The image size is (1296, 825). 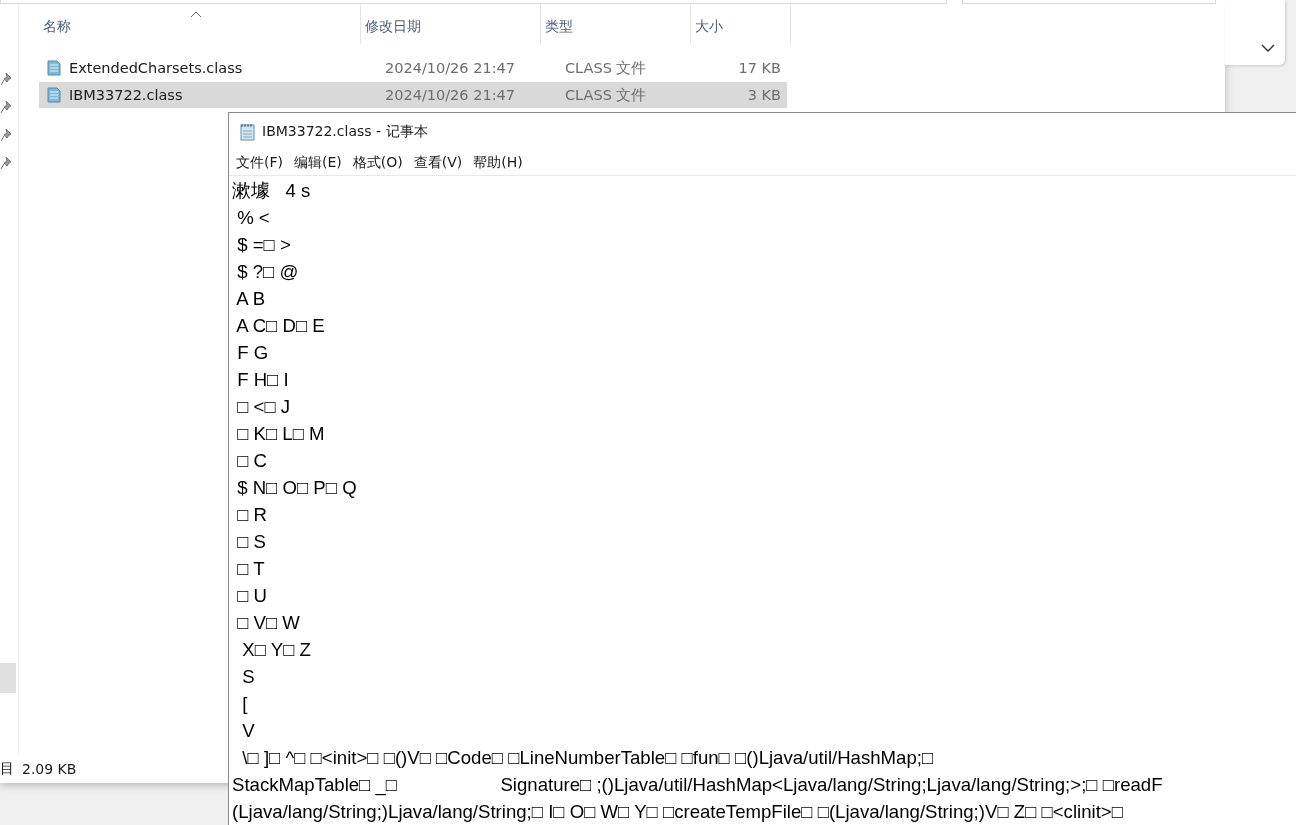 What do you see at coordinates (263, 380) in the screenshot?
I see `text-line: F H□ I` at bounding box center [263, 380].